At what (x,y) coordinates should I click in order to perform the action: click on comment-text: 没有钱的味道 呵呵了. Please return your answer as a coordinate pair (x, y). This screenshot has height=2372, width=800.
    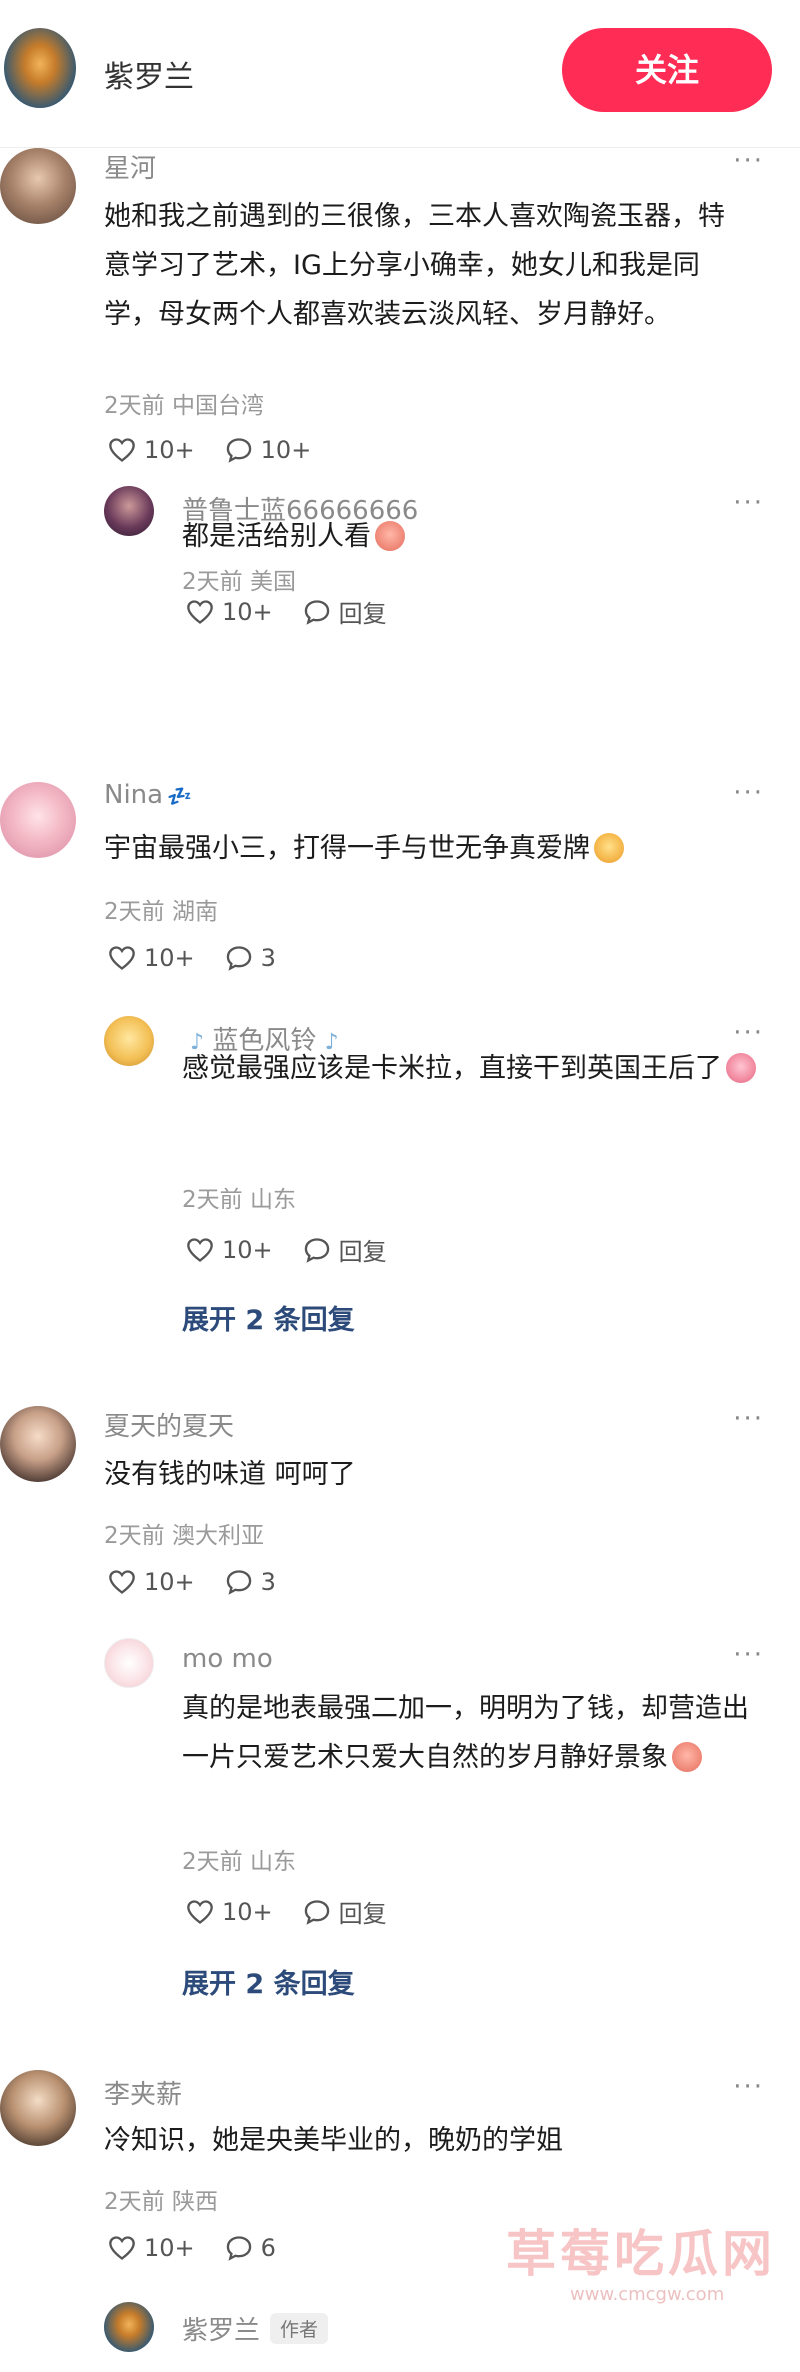
    Looking at the image, I should click on (230, 1474).